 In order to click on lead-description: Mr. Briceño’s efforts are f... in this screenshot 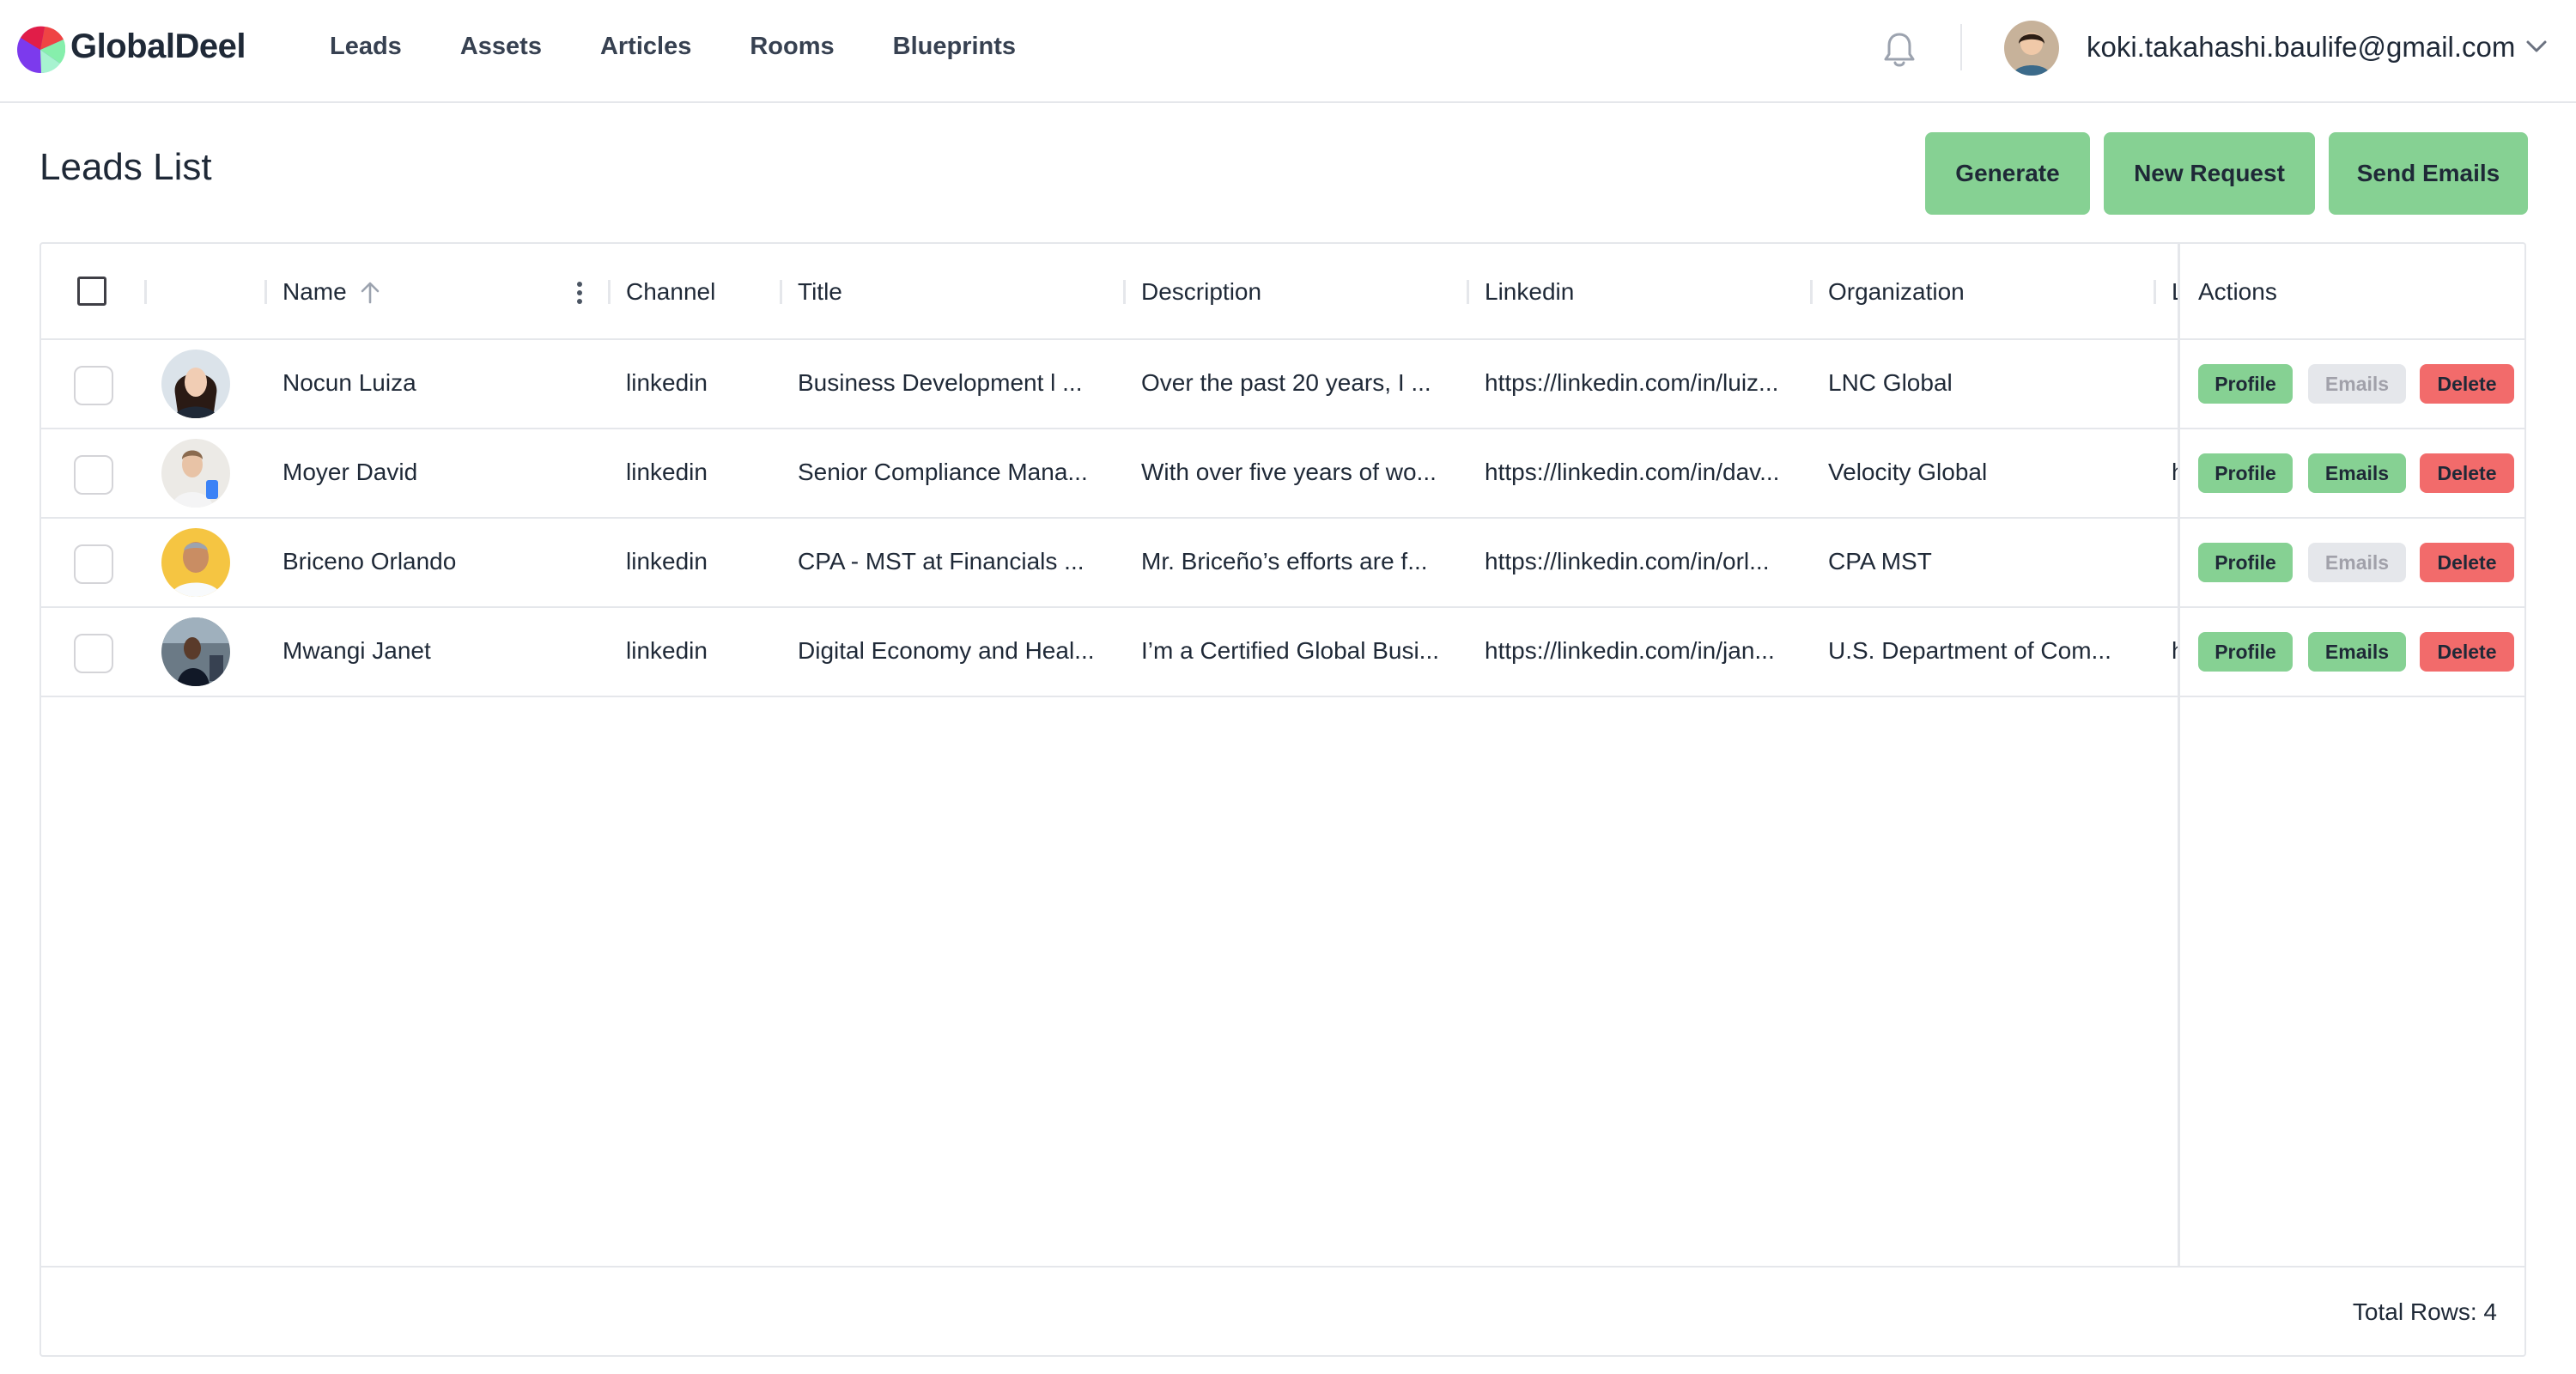, I will do `click(1284, 561)`.